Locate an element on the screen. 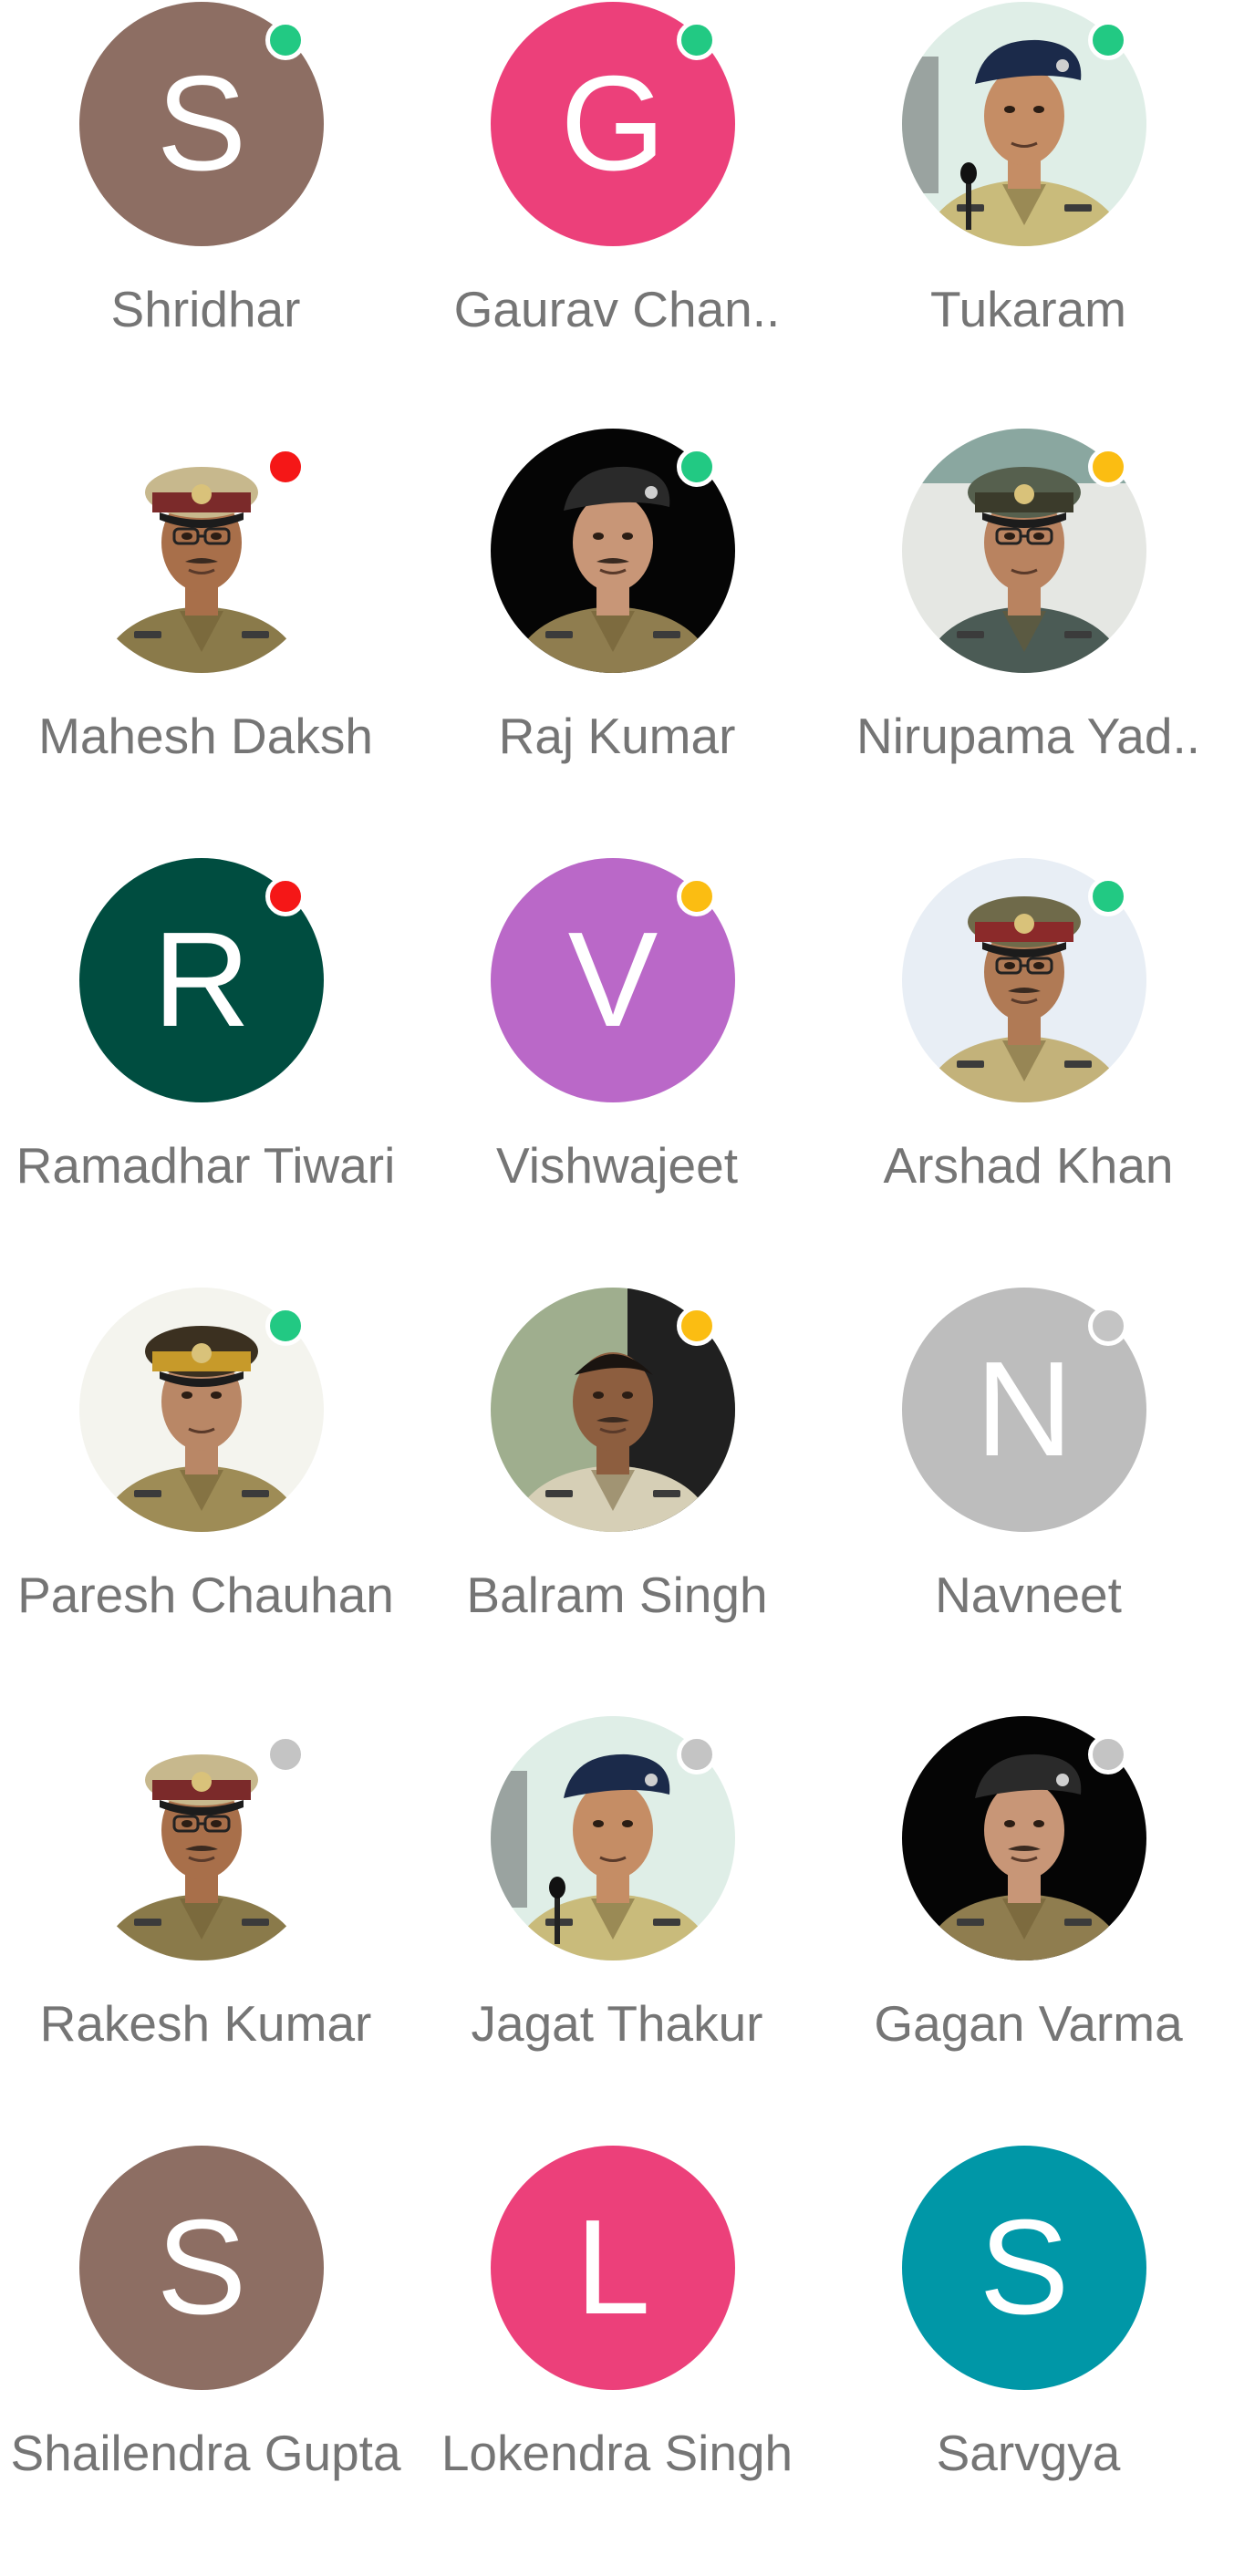 The image size is (1234, 2576). avatar-initial: V is located at coordinates (612, 980).